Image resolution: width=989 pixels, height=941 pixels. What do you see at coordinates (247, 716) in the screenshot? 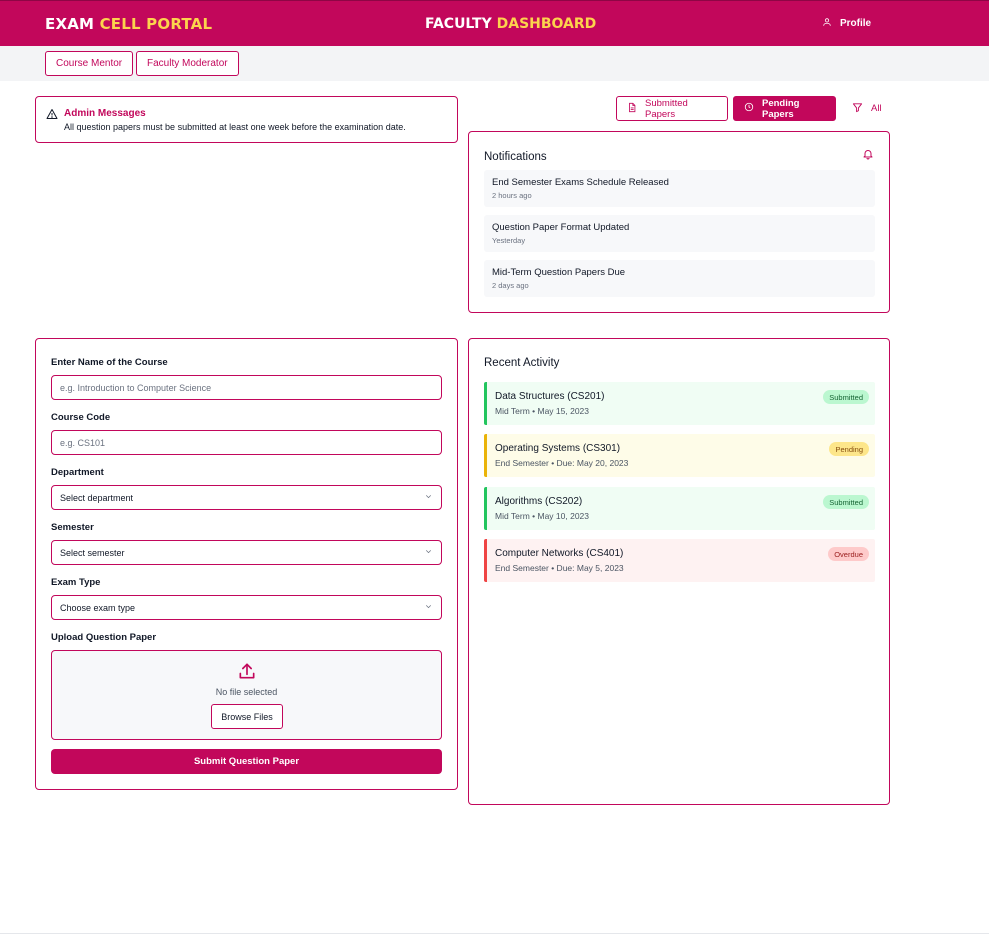
I see `browse-files-button: Browse Files` at bounding box center [247, 716].